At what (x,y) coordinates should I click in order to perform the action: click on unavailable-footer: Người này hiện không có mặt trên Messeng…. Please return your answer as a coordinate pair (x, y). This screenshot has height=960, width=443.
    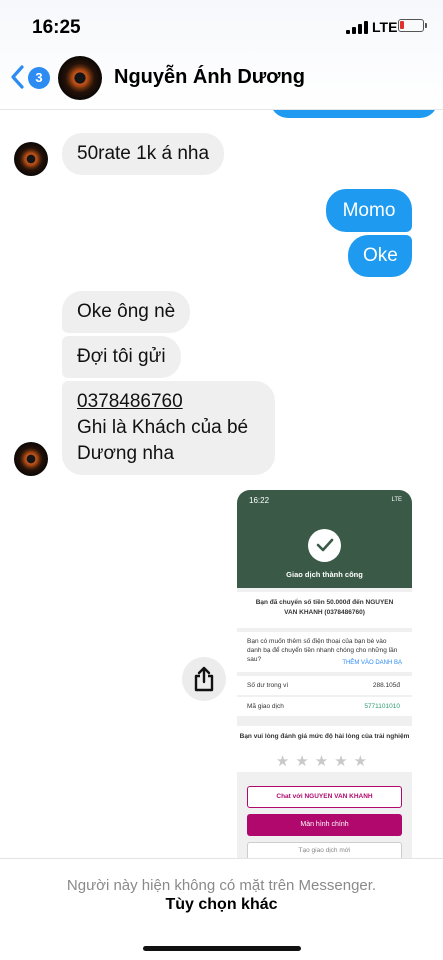
    Looking at the image, I should click on (221, 909).